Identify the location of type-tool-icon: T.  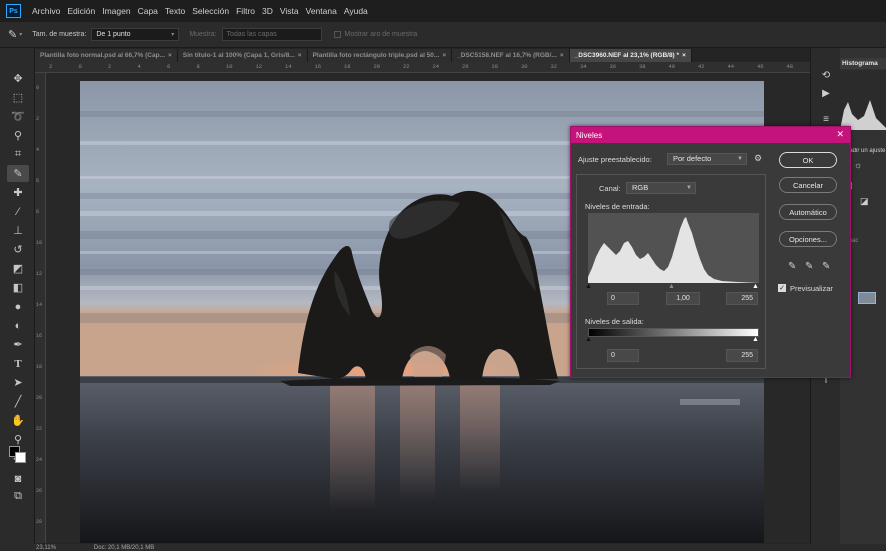
(18, 363).